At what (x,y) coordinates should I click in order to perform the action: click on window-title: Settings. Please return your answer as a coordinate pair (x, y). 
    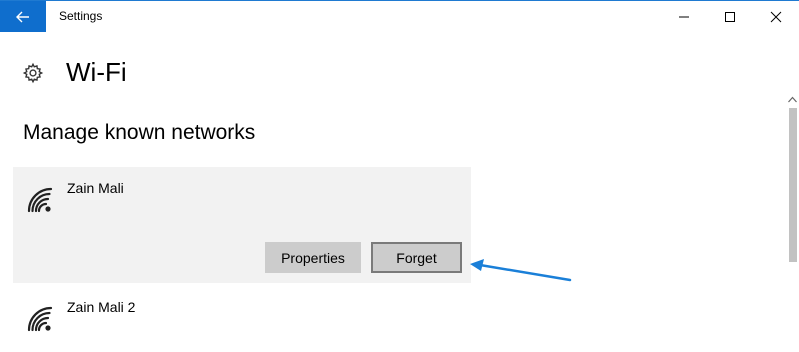
    Looking at the image, I should click on (81, 16).